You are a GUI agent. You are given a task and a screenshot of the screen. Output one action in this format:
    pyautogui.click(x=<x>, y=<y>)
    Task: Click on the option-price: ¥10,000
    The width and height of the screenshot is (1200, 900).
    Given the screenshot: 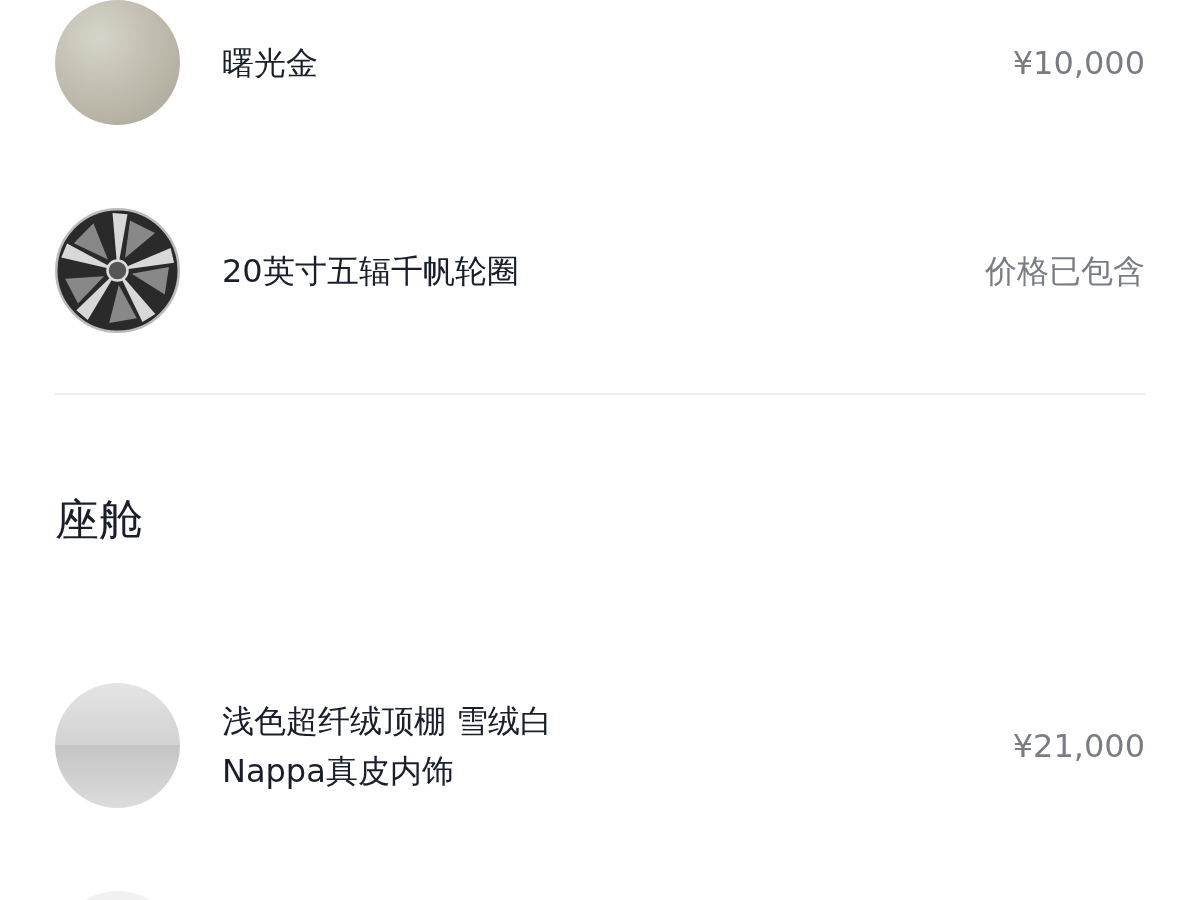 What is the action you would take?
    pyautogui.click(x=1078, y=63)
    